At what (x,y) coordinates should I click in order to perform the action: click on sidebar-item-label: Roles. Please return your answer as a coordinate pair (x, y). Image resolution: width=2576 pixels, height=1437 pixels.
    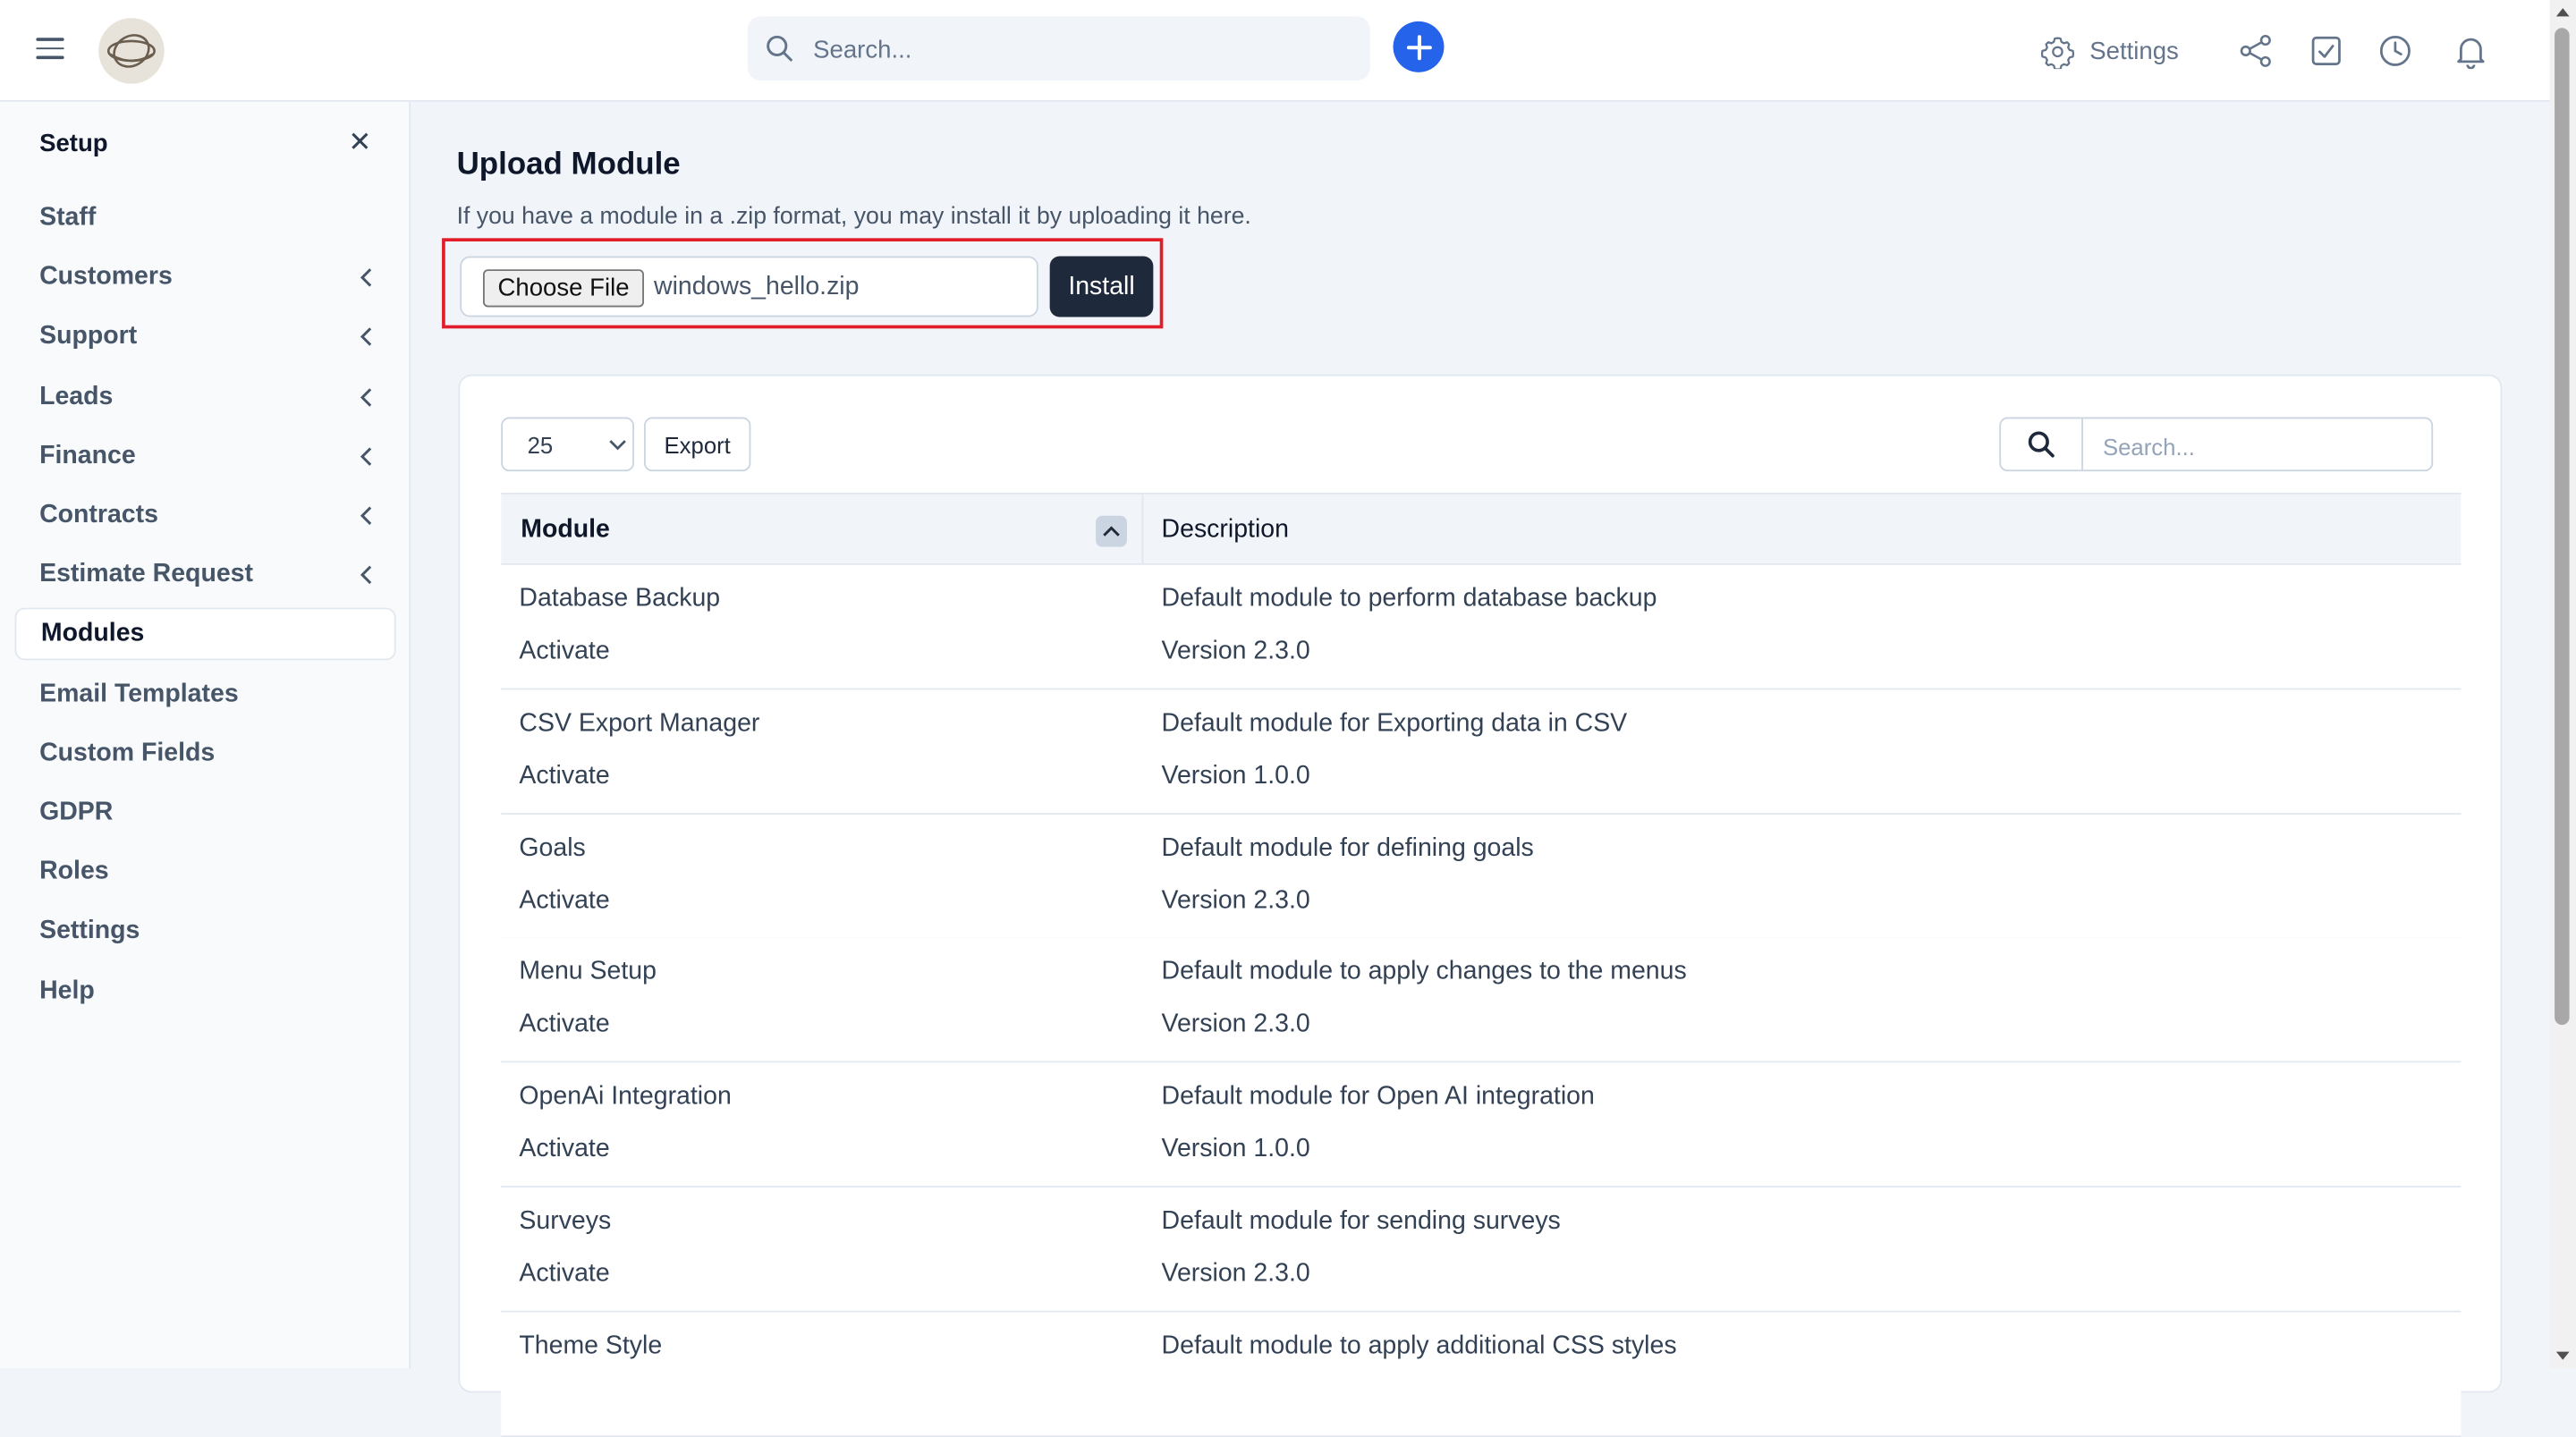
    Looking at the image, I should click on (74, 872).